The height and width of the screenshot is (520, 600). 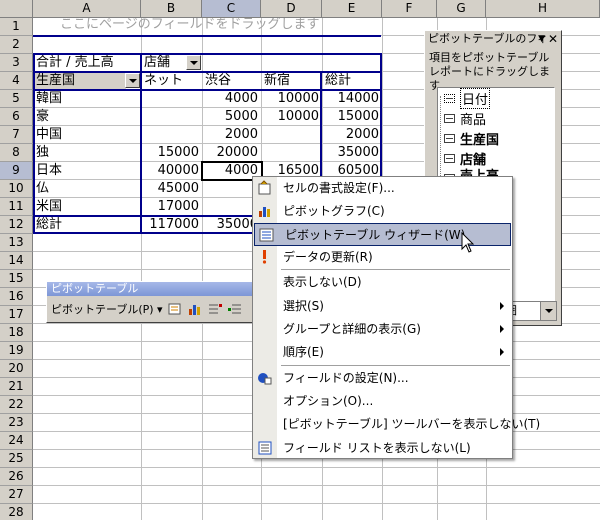 What do you see at coordinates (16, 441) in the screenshot?
I see `row-header: 24` at bounding box center [16, 441].